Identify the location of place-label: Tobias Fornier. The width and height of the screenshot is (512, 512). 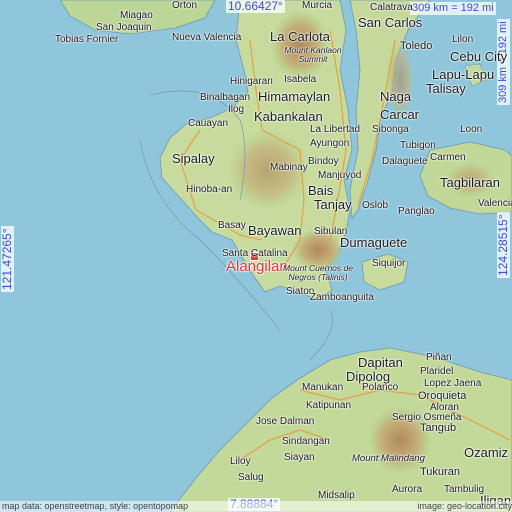
(87, 39).